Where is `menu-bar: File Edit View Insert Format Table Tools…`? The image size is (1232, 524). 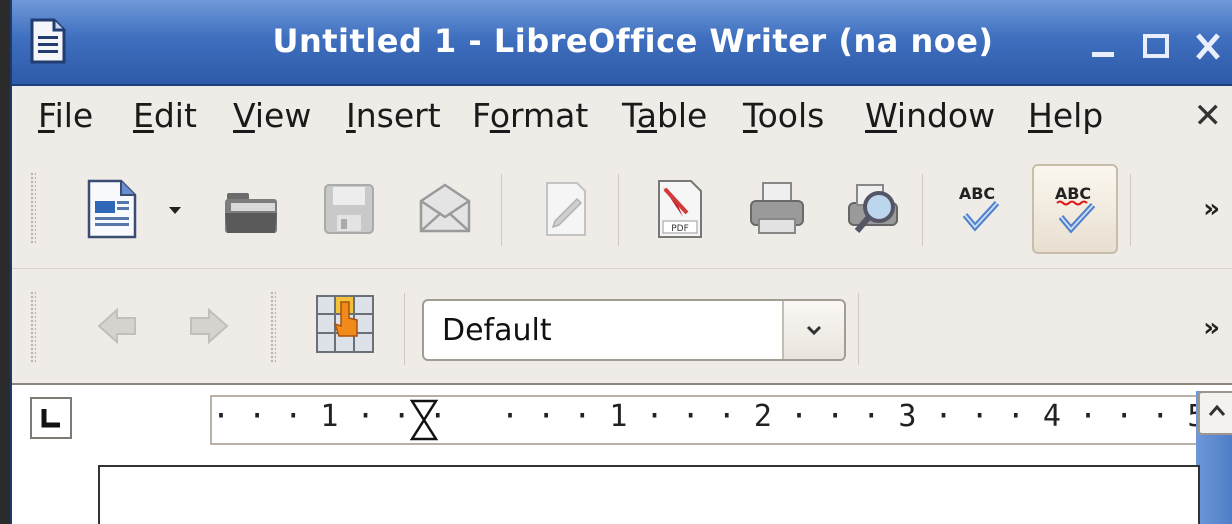
menu-bar: File Edit View Insert Format Table Tools… is located at coordinates (622, 118).